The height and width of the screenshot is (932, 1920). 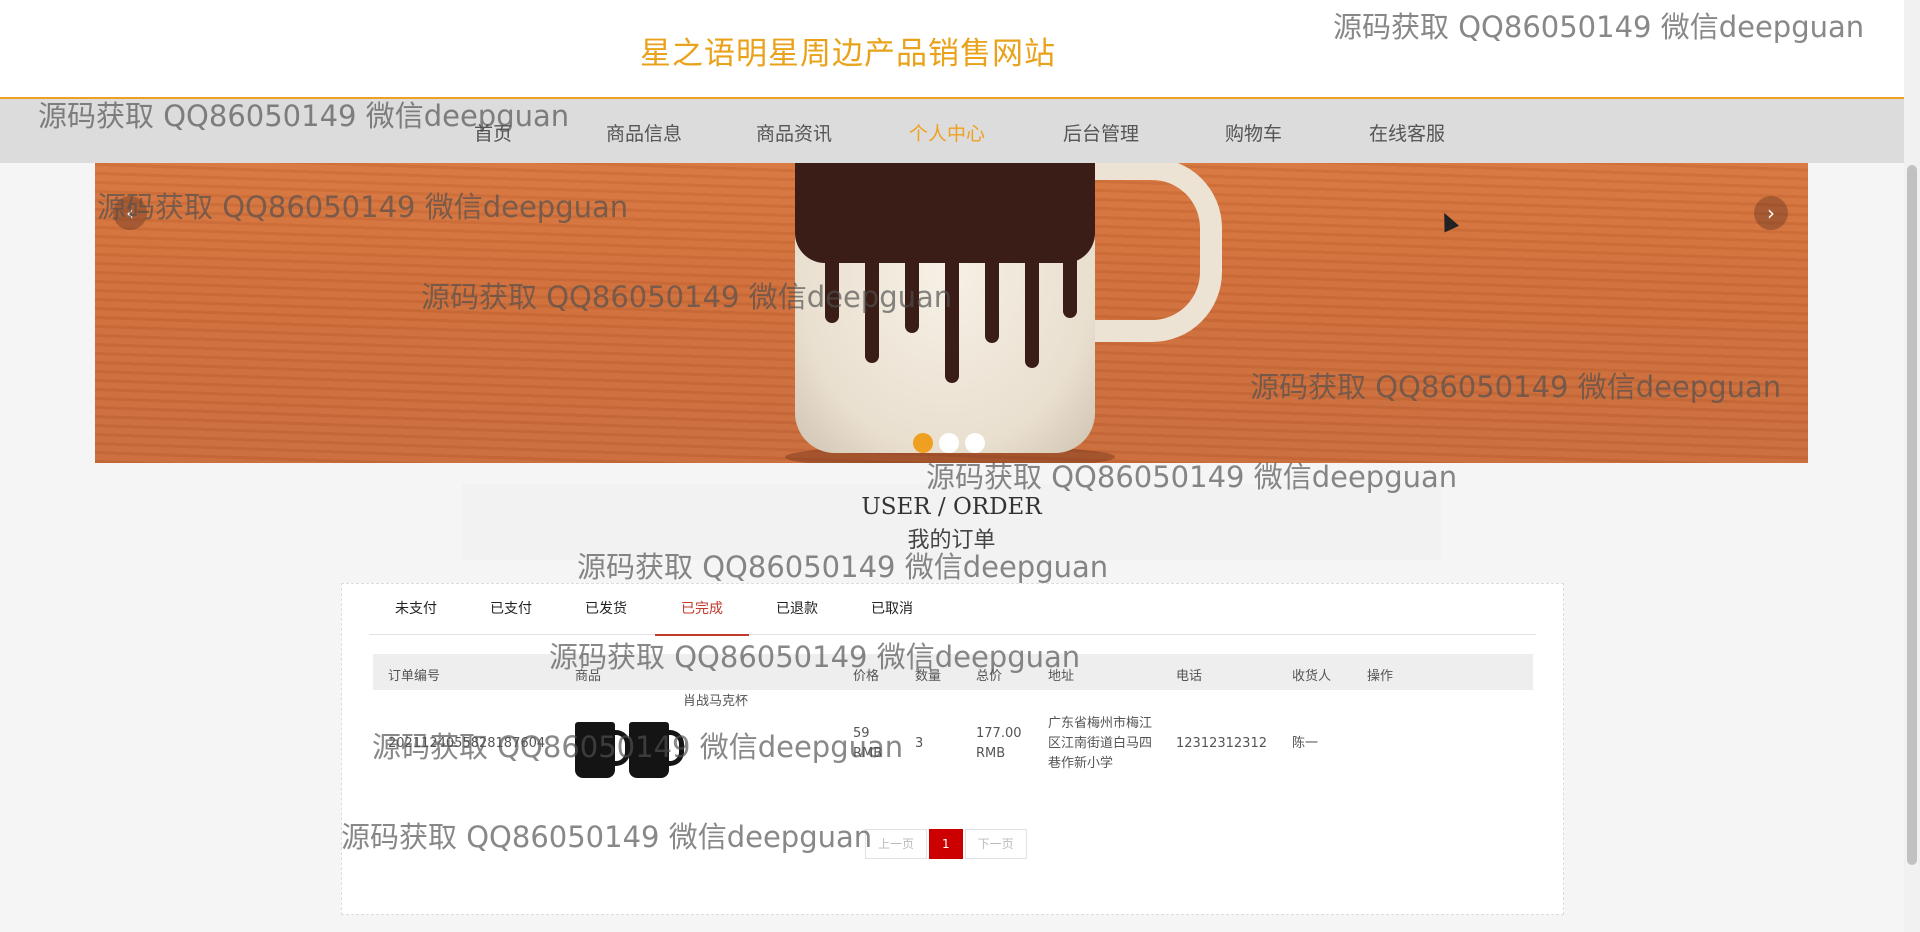 What do you see at coordinates (919, 743) in the screenshot?
I see `quantity-value: 3` at bounding box center [919, 743].